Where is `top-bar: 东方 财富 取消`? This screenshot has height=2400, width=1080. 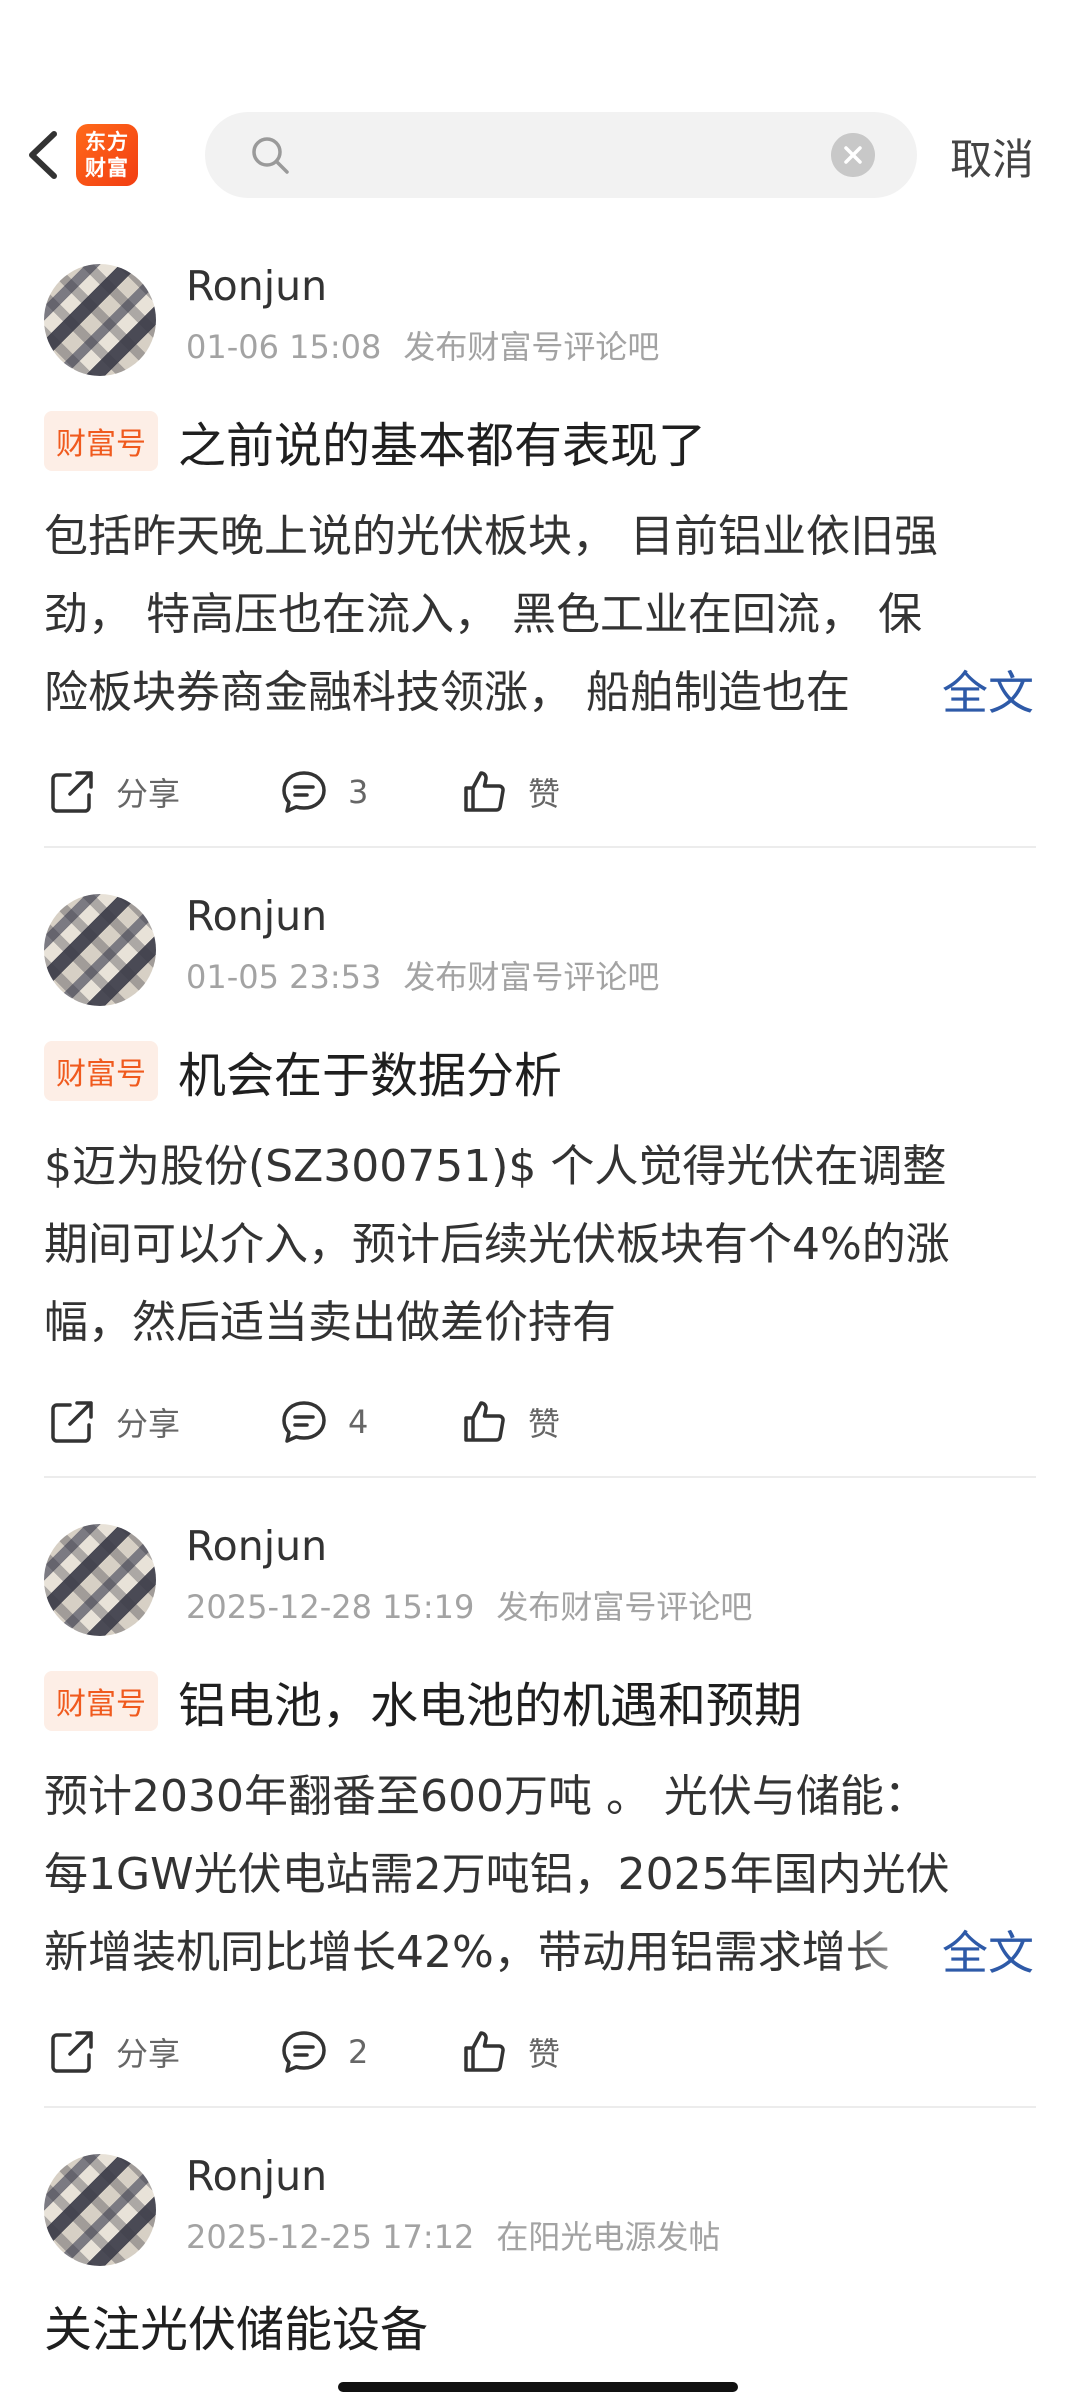 top-bar: 东方 财富 取消 is located at coordinates (540, 115).